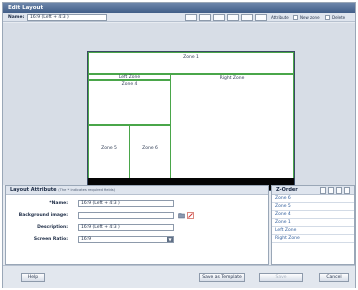 The height and width of the screenshot is (290, 358). What do you see at coordinates (313, 207) in the screenshot?
I see `z-order-item: Zone 5` at bounding box center [313, 207].